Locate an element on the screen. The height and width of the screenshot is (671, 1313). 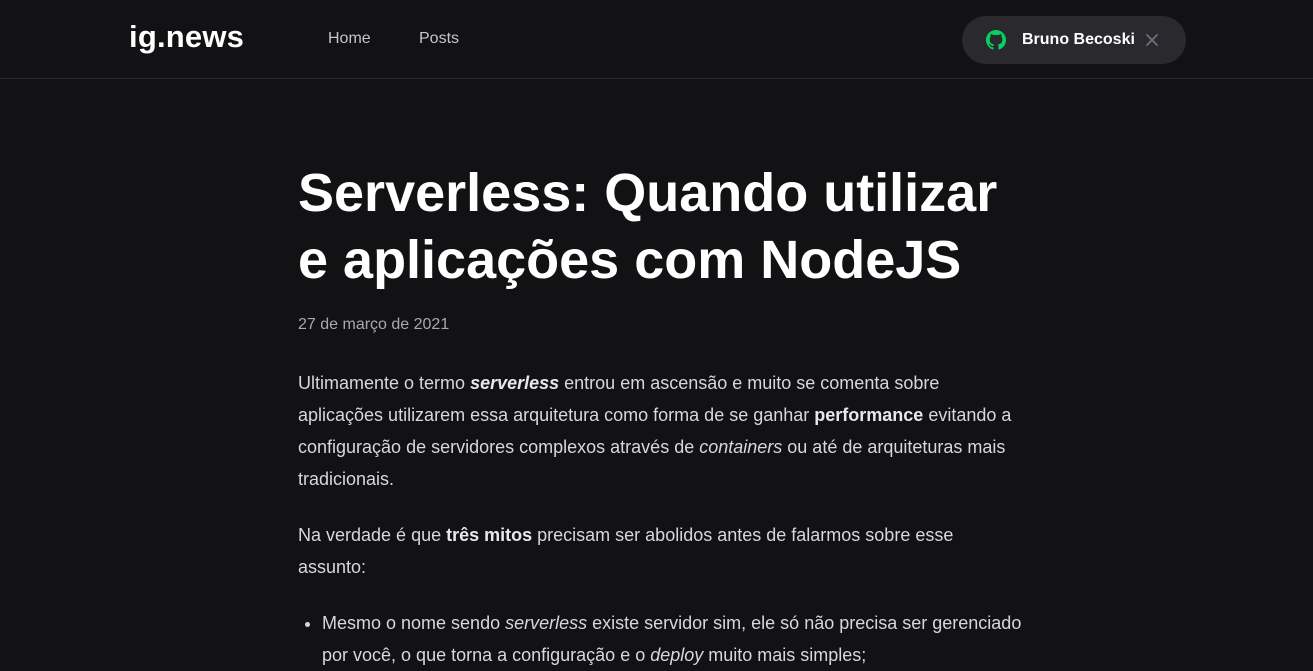
strong-keyword: performance is located at coordinates (869, 415).